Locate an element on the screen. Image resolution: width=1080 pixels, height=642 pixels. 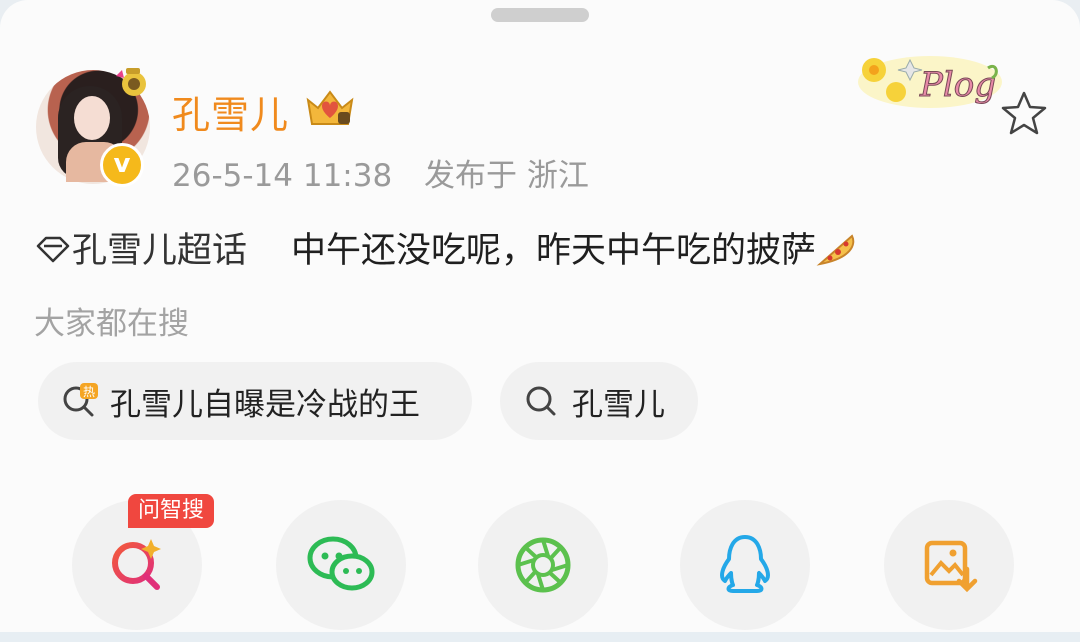
save-image-button is located at coordinates (949, 565).